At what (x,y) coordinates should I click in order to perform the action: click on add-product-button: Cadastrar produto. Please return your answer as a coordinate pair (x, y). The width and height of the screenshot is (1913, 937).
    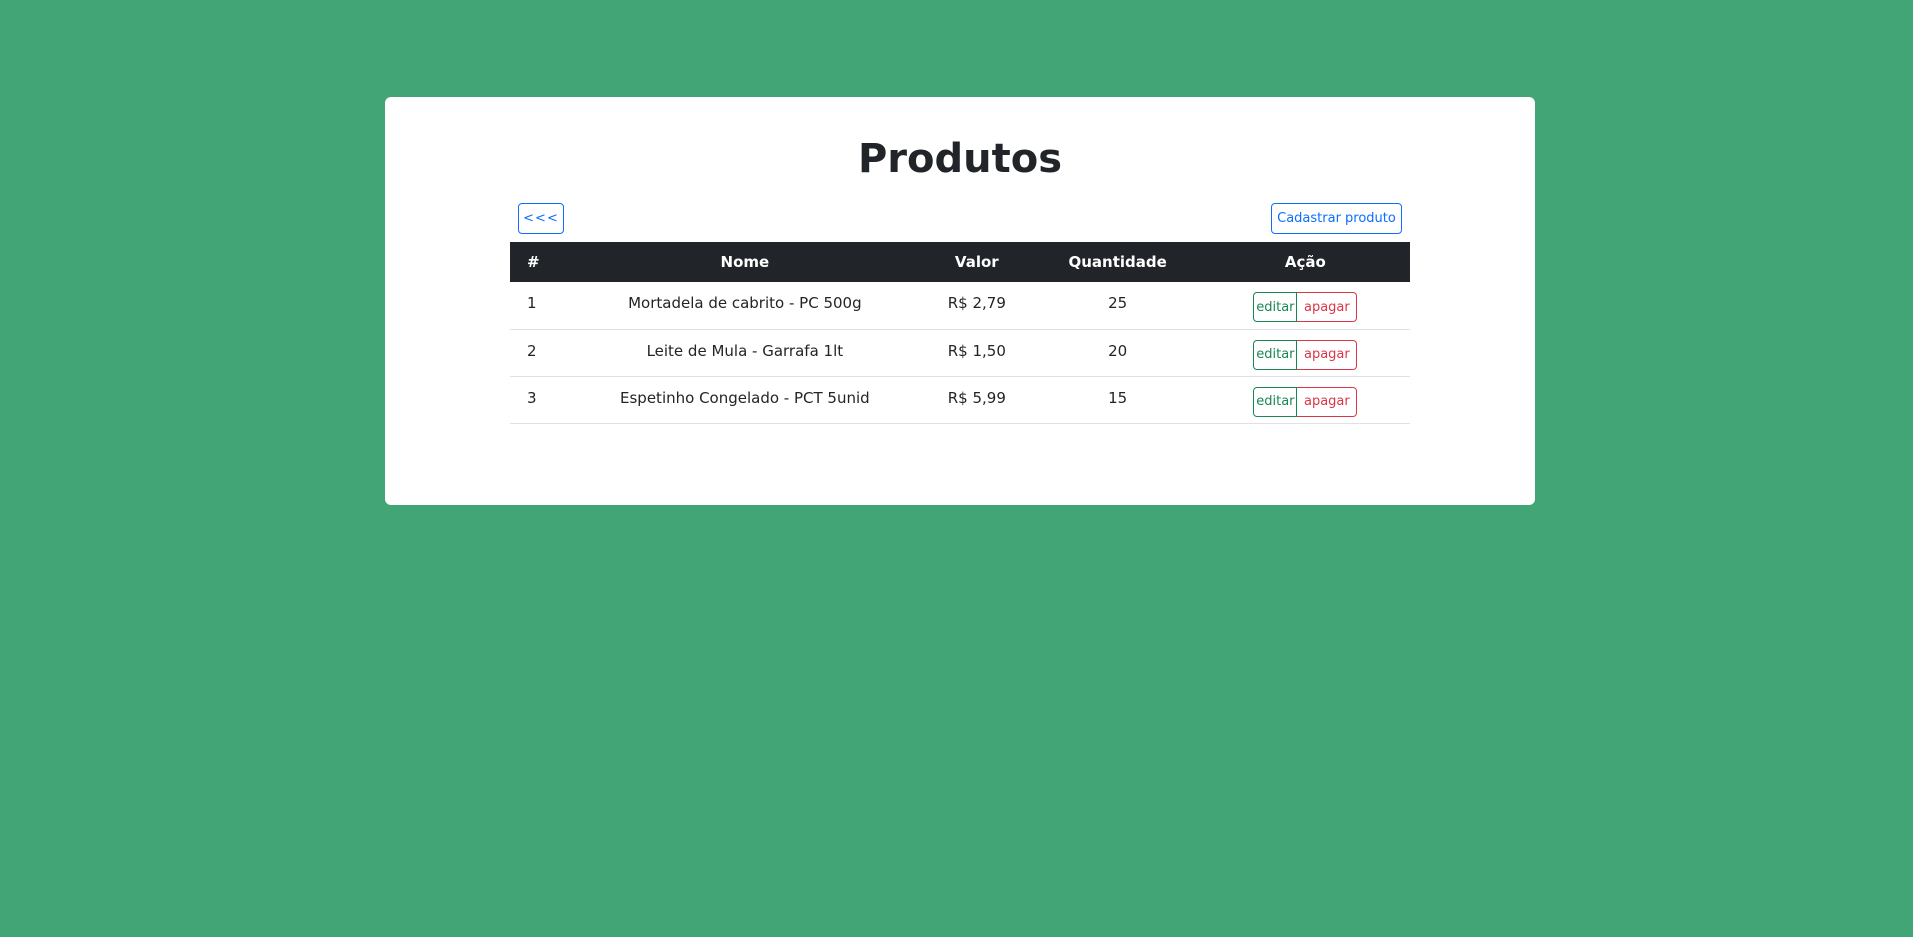
    Looking at the image, I should click on (1336, 218).